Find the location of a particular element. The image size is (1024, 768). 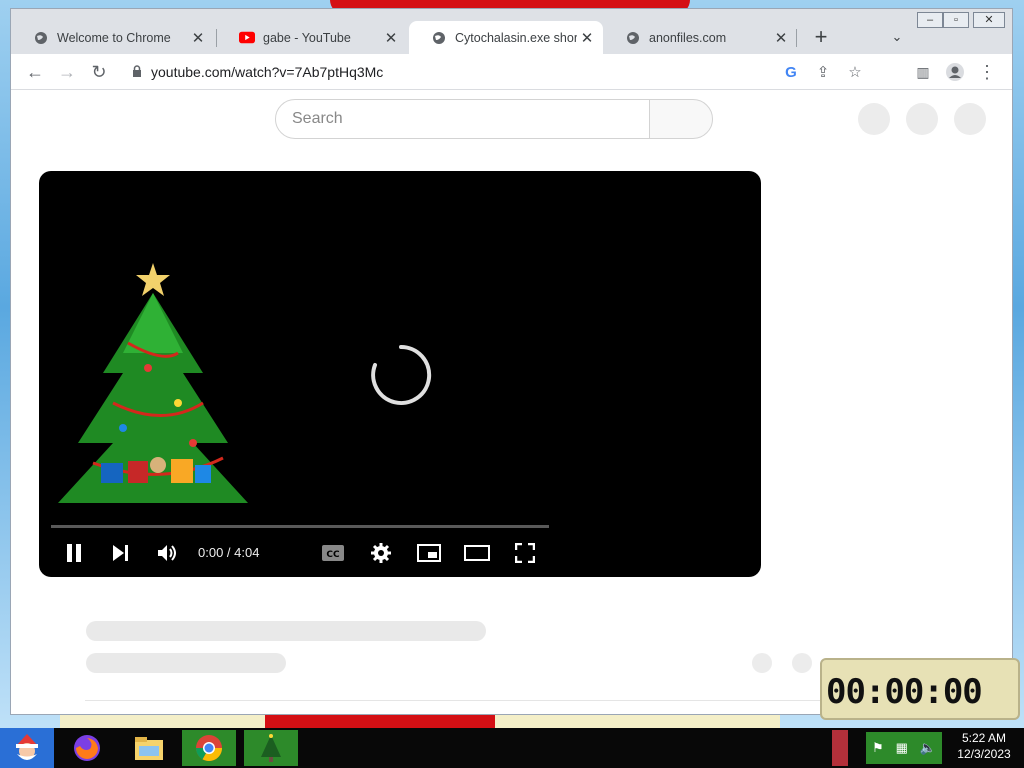

stopwatch-display: 00:00:00 is located at coordinates (904, 692).